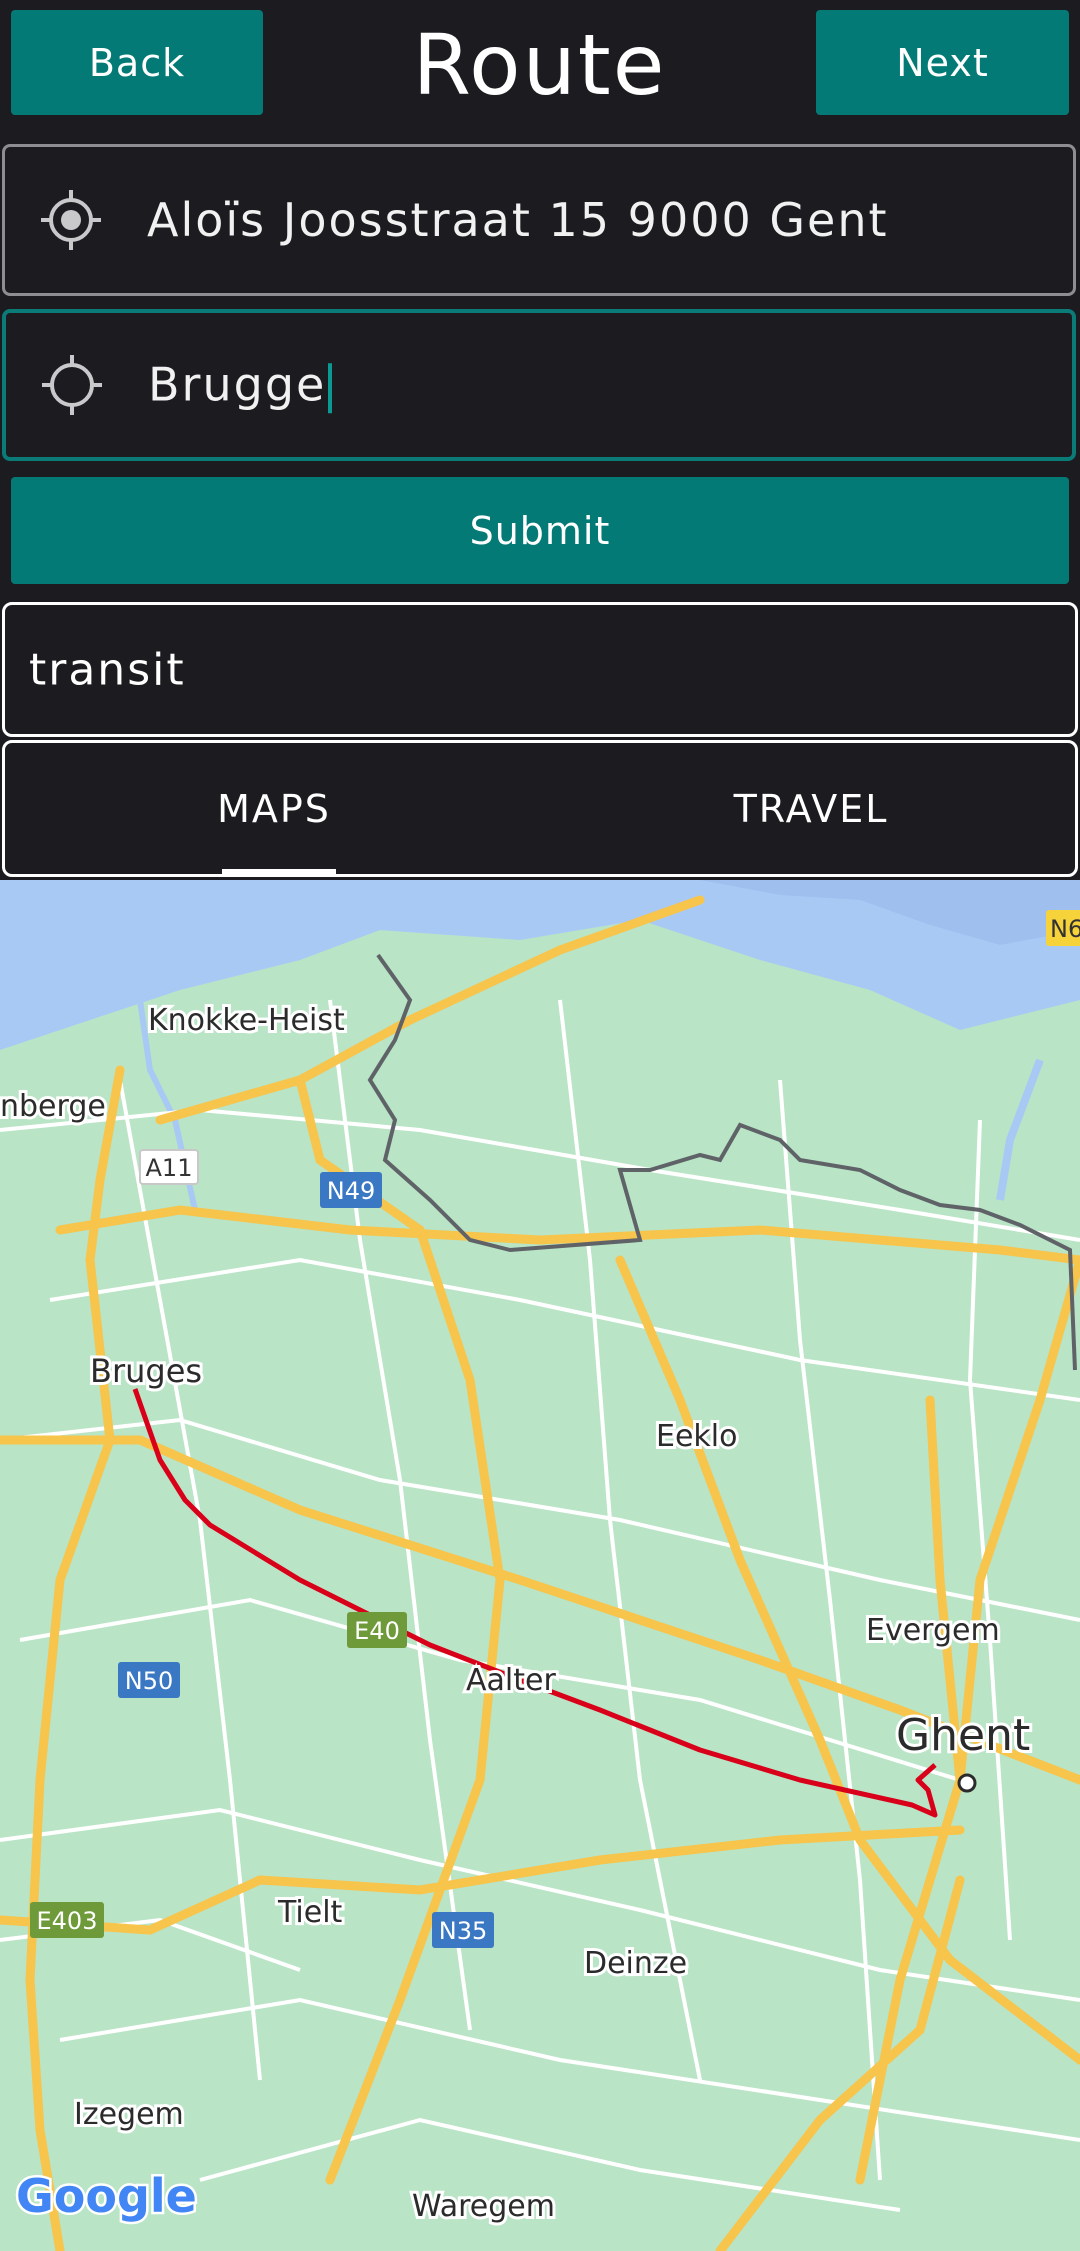  I want to click on shield-a11: A11, so click(169, 1167).